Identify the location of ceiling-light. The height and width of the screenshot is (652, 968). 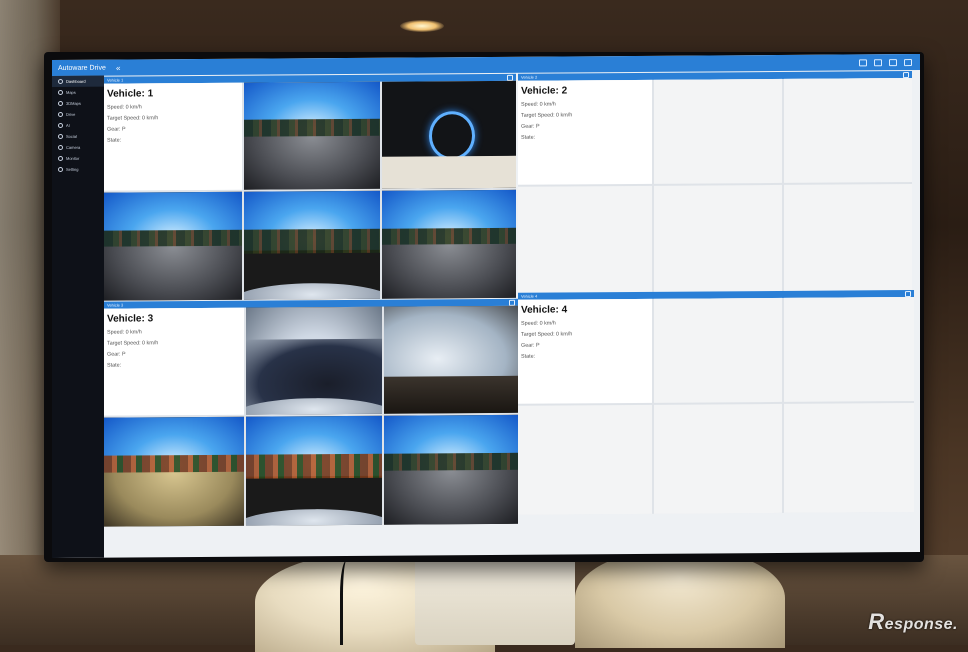
(422, 26).